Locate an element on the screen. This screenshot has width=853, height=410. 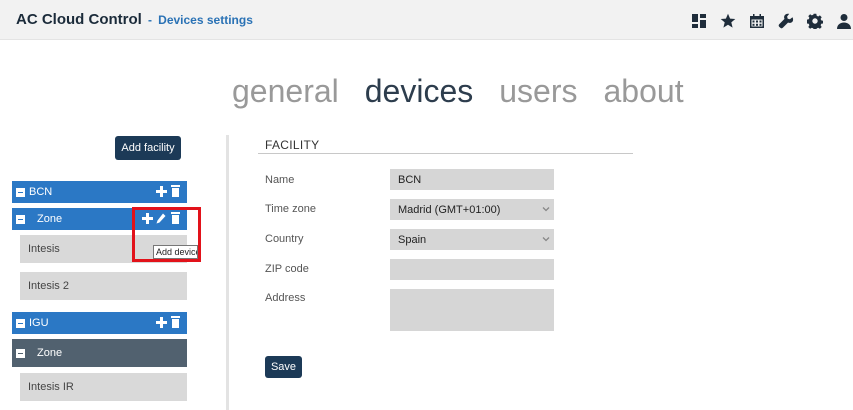
facility-row-bcn: BCN is located at coordinates (99, 192).